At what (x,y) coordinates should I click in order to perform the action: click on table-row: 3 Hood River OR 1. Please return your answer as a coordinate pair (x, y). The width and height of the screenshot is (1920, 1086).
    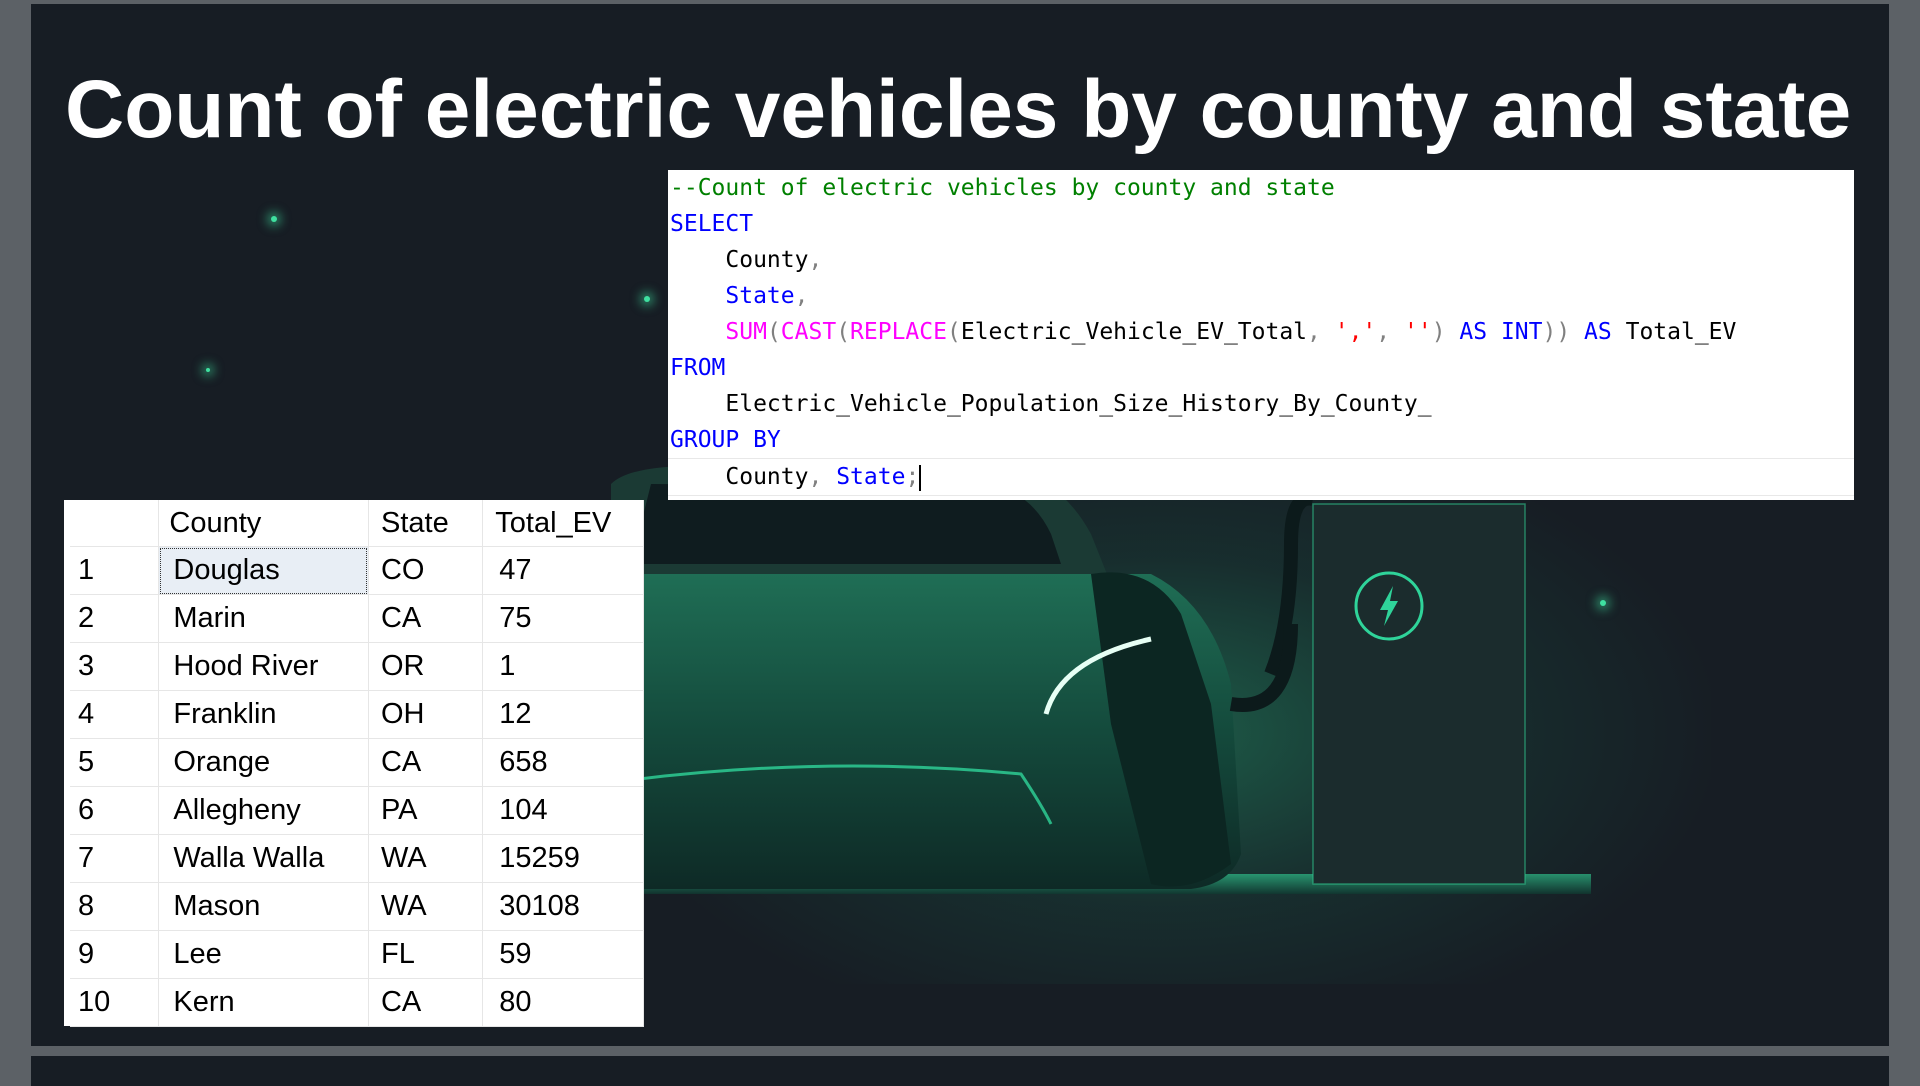
    Looking at the image, I should click on (357, 666).